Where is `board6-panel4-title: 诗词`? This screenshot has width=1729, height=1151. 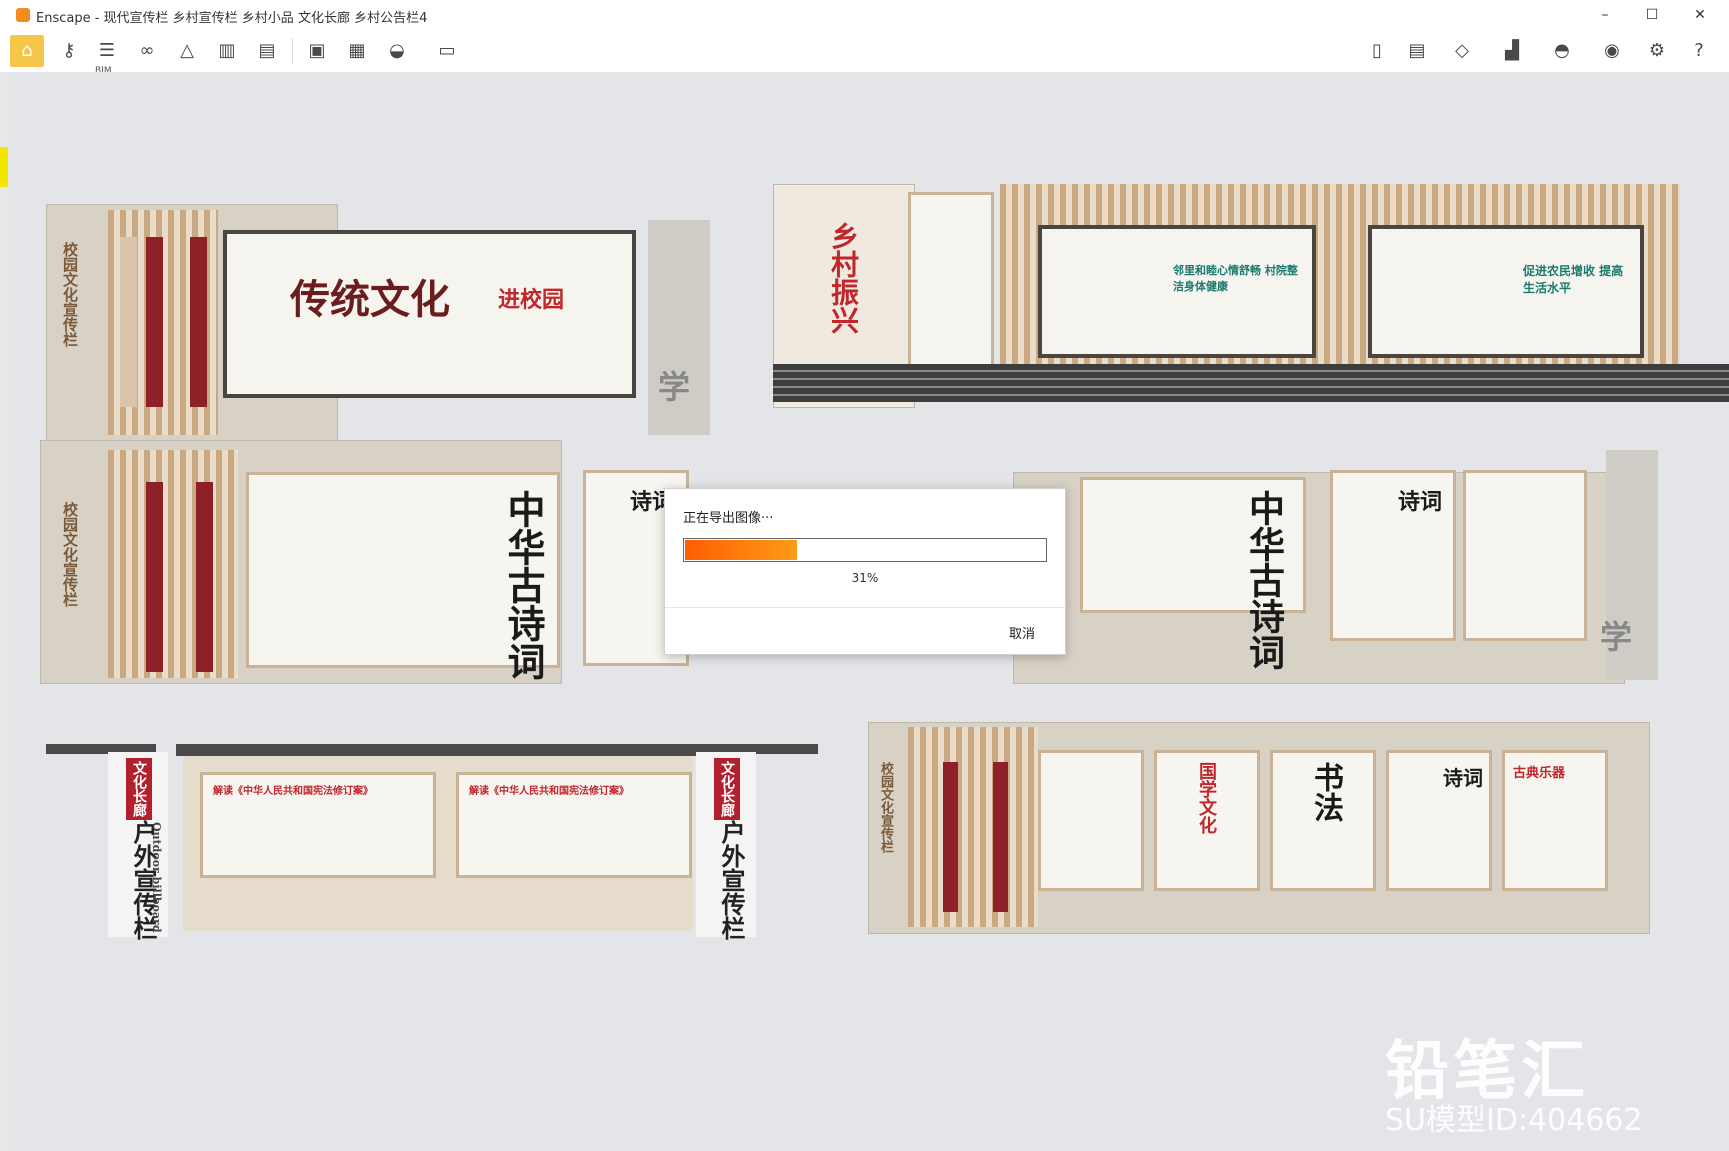
board6-panel4-title: 诗词 is located at coordinates (1463, 778).